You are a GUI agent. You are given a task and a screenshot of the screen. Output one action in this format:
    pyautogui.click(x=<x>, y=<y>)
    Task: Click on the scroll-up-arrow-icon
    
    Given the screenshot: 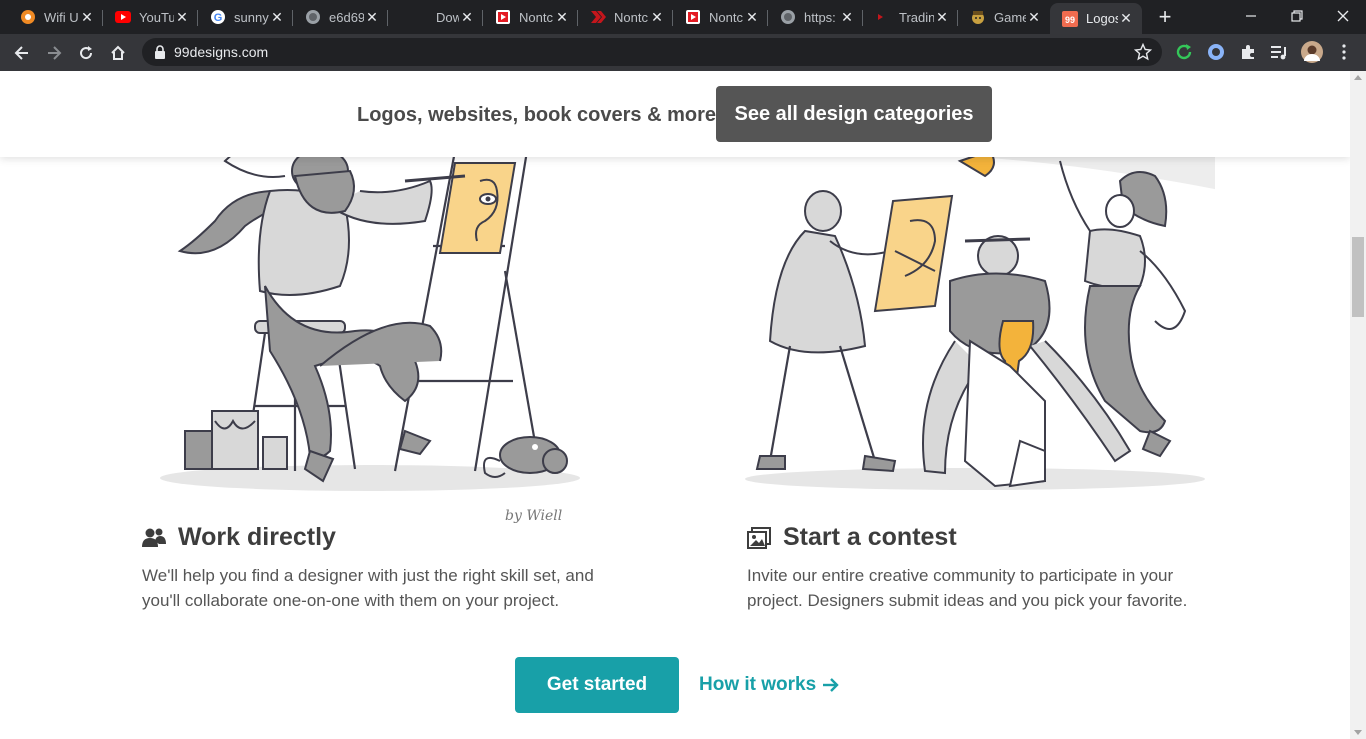 What is the action you would take?
    pyautogui.click(x=1358, y=77)
    